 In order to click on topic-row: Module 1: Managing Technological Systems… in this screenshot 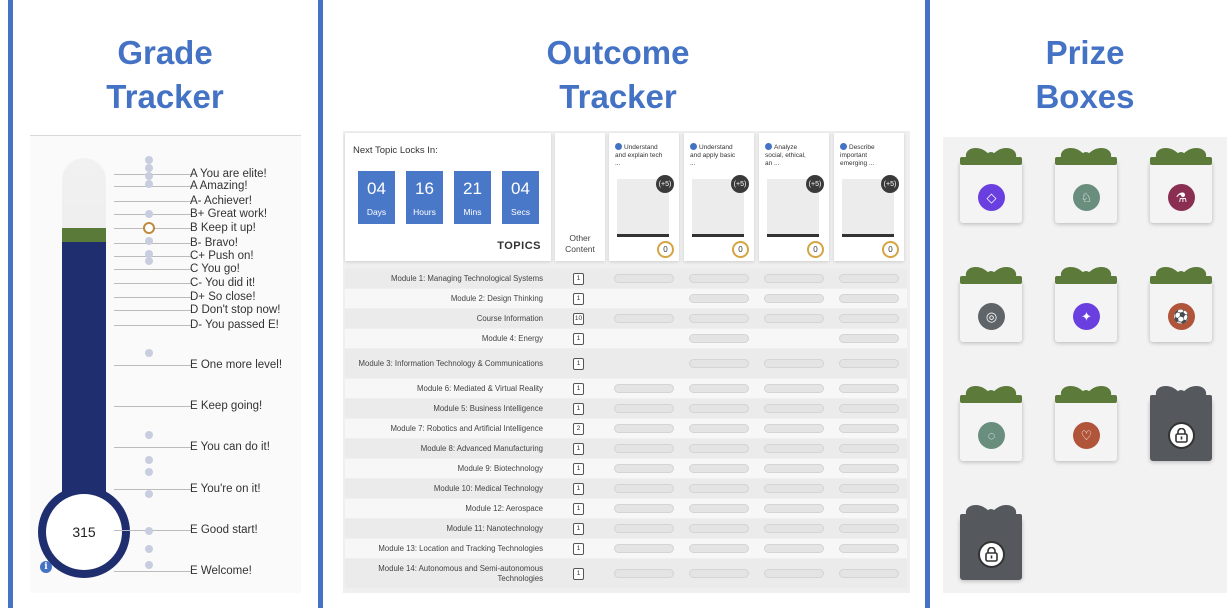, I will do `click(626, 278)`.